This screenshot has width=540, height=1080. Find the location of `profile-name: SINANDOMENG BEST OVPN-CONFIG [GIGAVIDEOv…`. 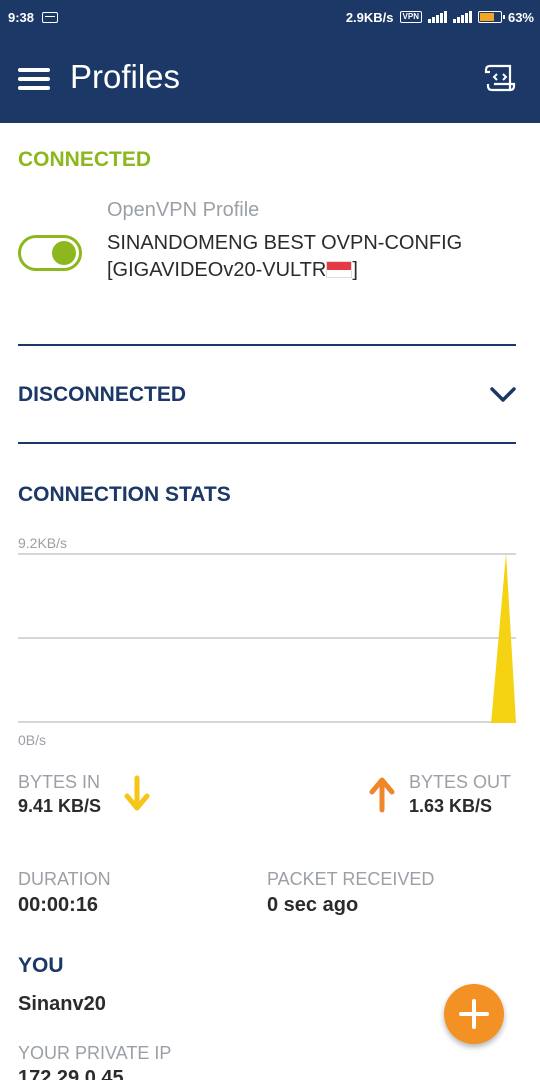

profile-name: SINANDOMENG BEST OVPN-CONFIG [GIGAVIDEOv… is located at coordinates (307, 257).